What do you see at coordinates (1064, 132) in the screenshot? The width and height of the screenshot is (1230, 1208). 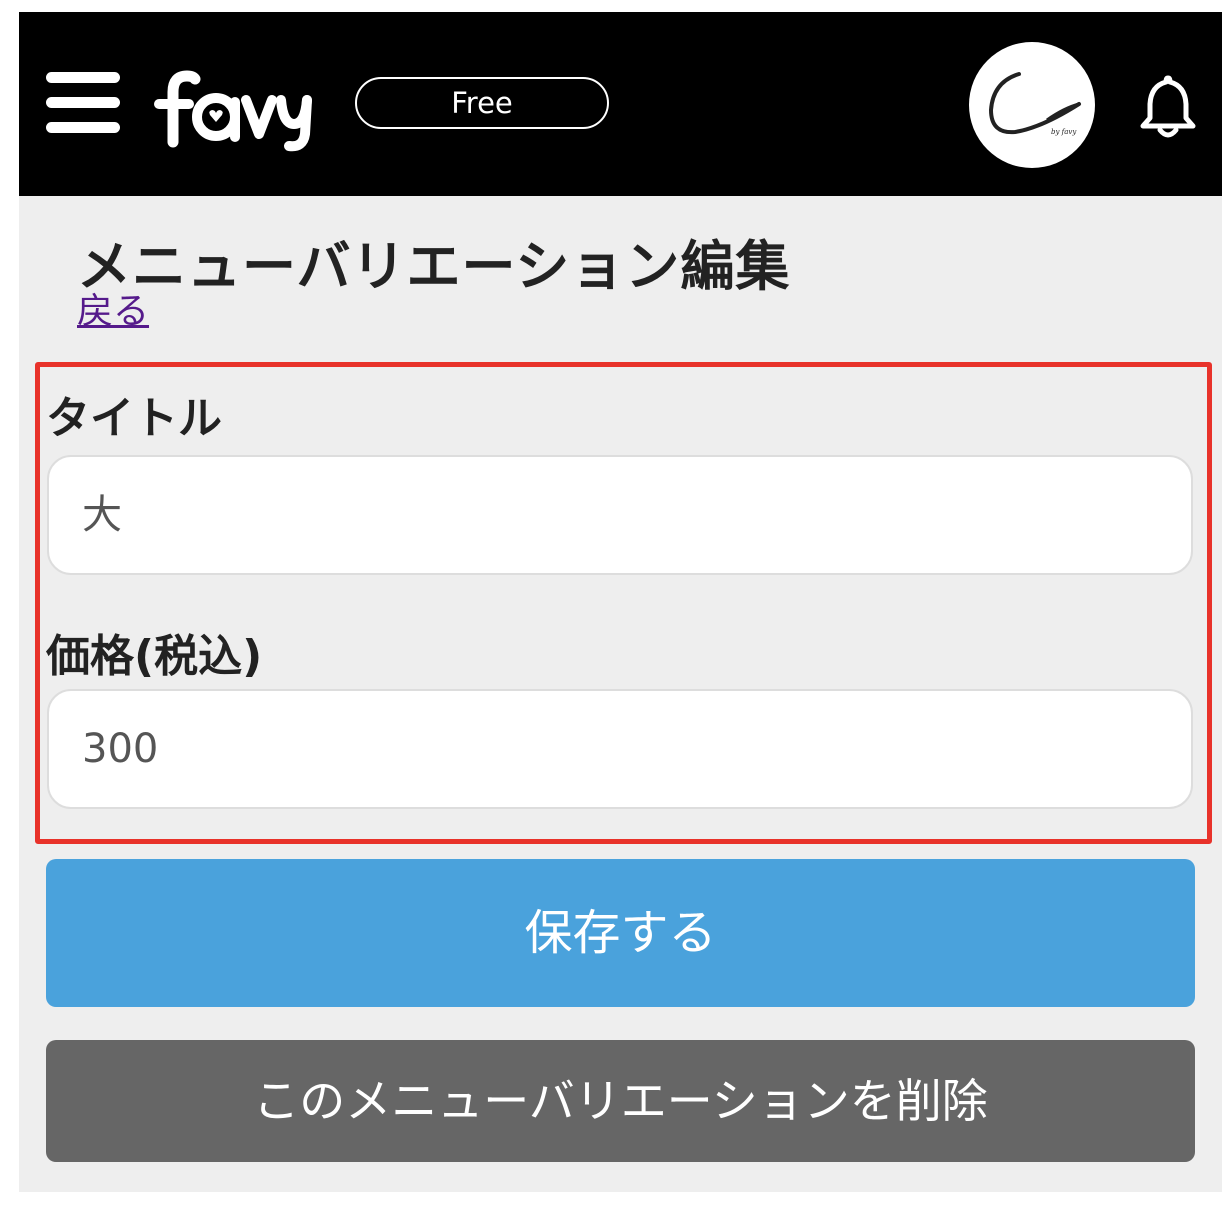 I see `svg-text: by favy` at bounding box center [1064, 132].